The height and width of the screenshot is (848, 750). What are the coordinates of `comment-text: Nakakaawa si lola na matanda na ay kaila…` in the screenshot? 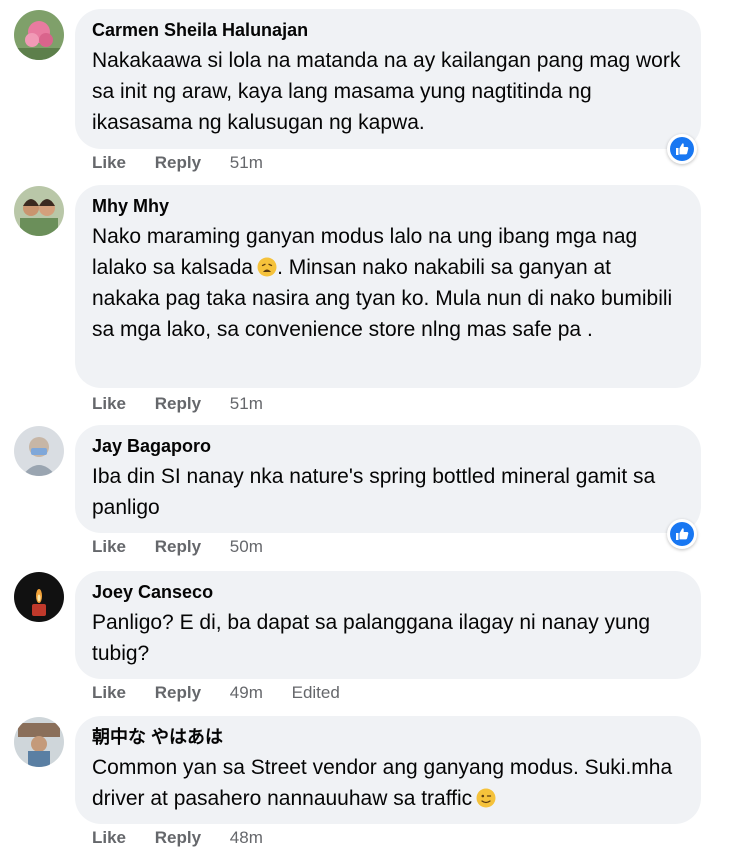 It's located at (386, 91).